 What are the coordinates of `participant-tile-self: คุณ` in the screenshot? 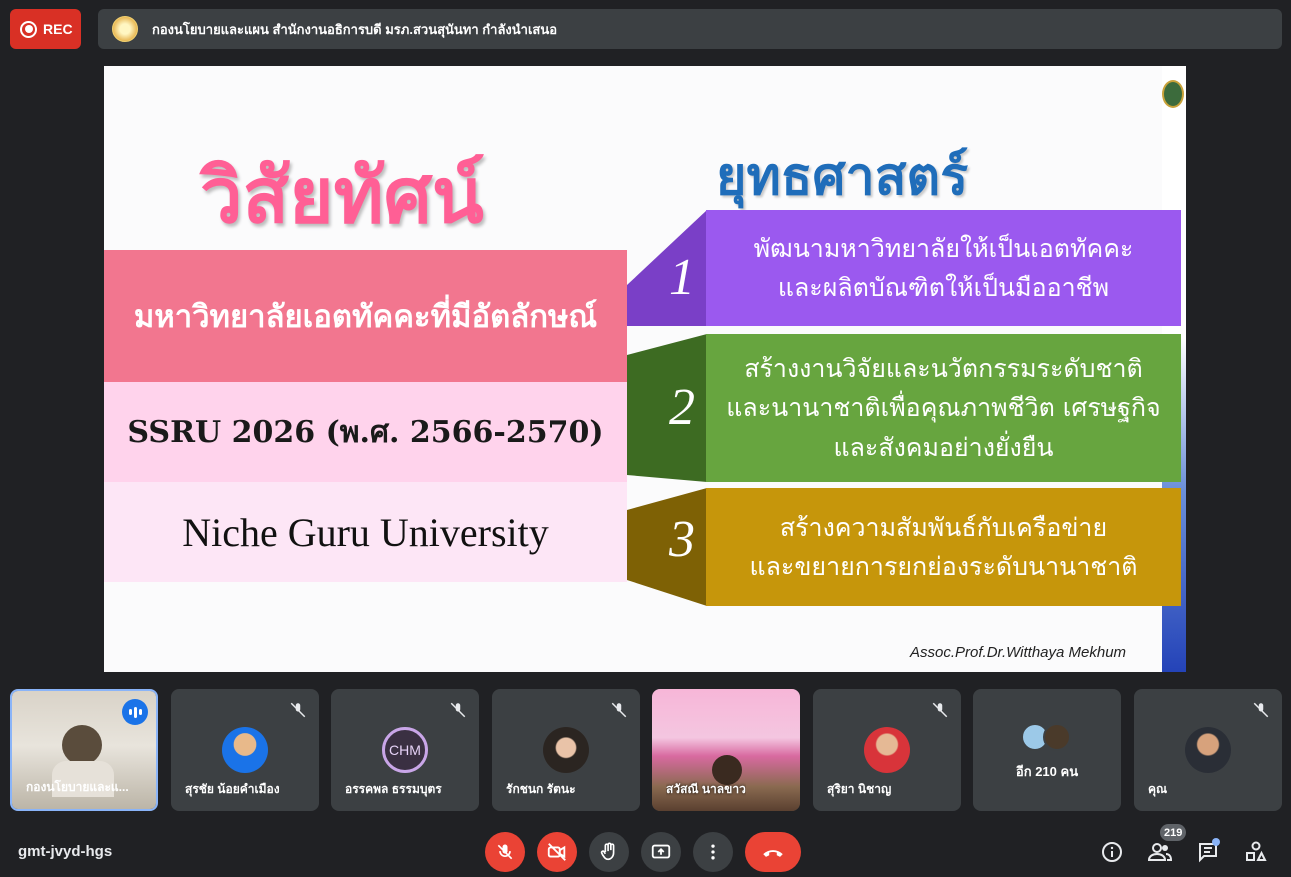 It's located at (1208, 750).